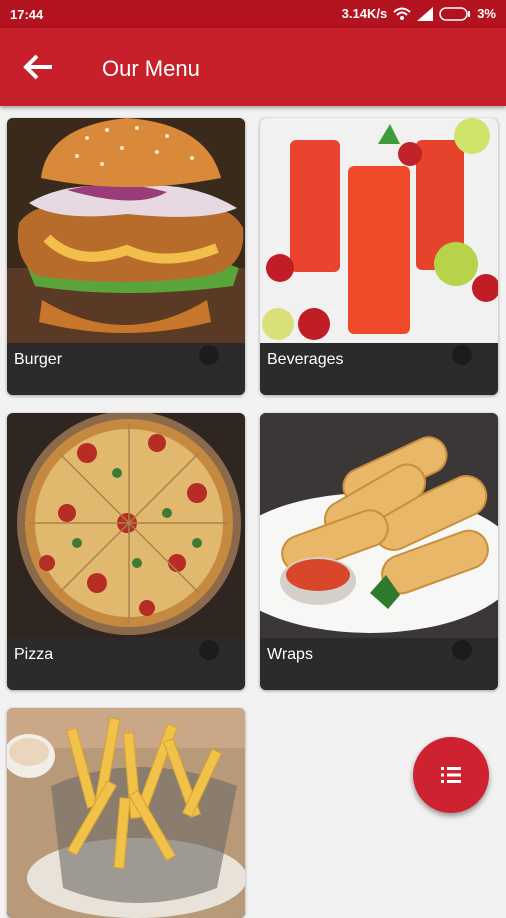  I want to click on list-icon, so click(451, 775).